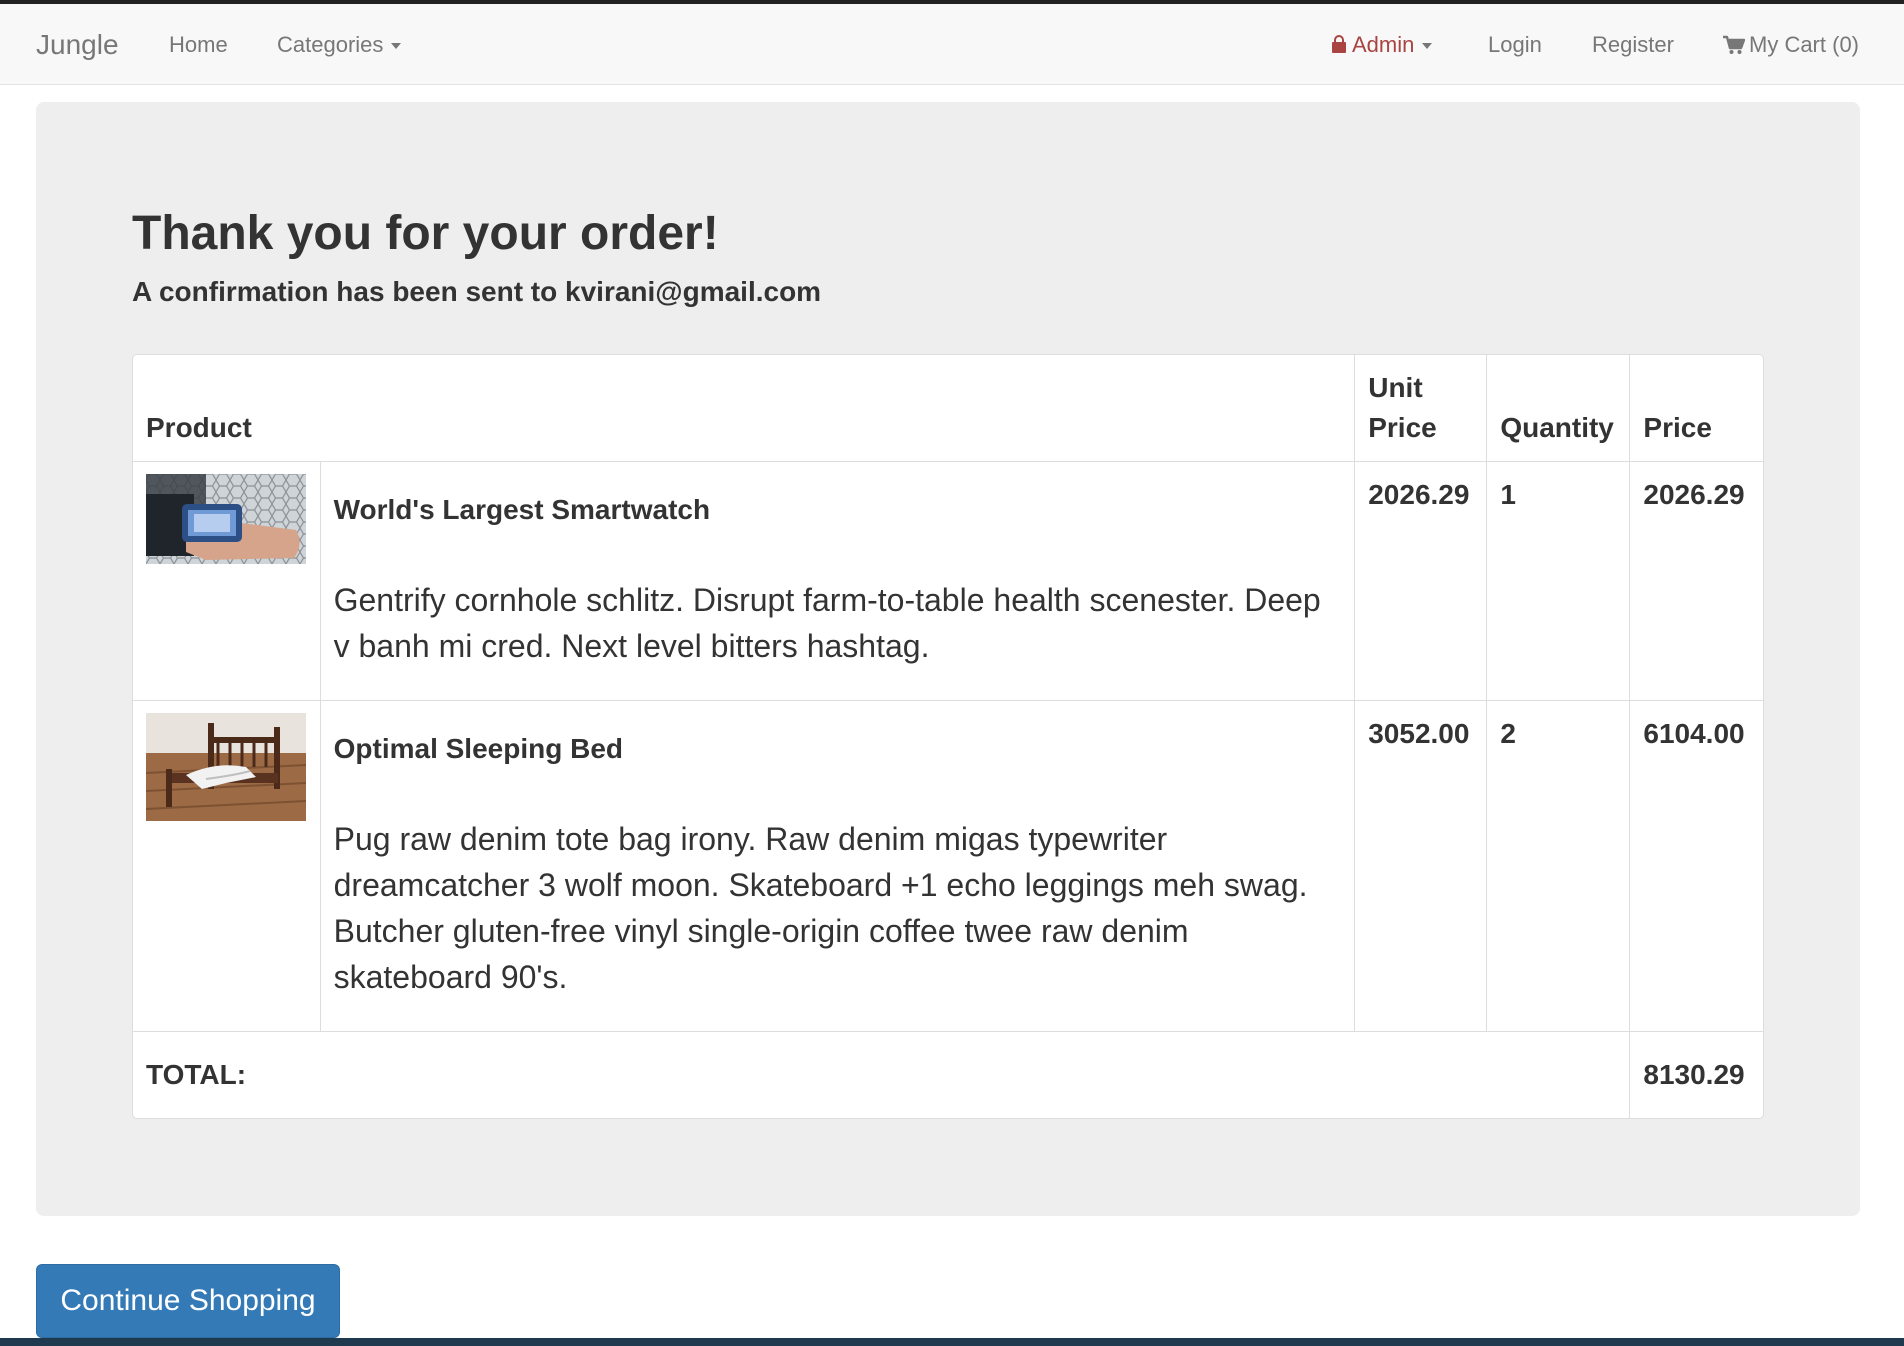 The width and height of the screenshot is (1904, 1346). What do you see at coordinates (1804, 44) in the screenshot?
I see `cart-label: My Cart (0)` at bounding box center [1804, 44].